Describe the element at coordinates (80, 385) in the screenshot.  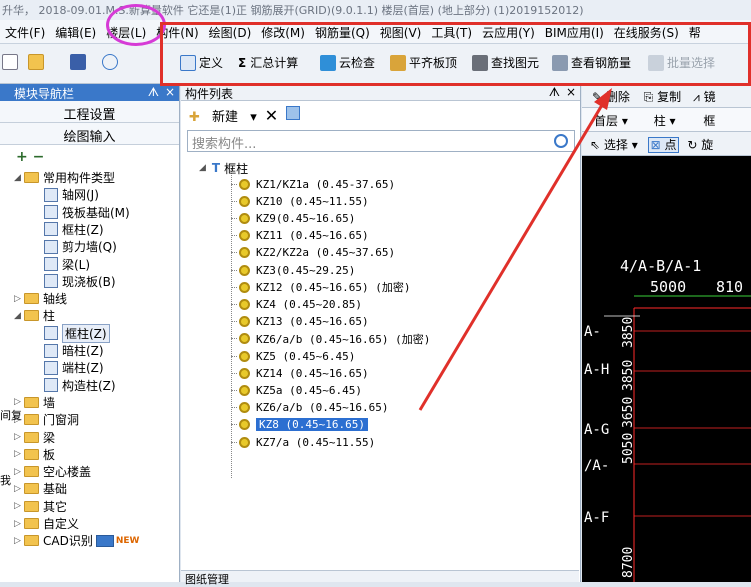
I see `nav-tree-item: 构造柱(Z)` at that location.